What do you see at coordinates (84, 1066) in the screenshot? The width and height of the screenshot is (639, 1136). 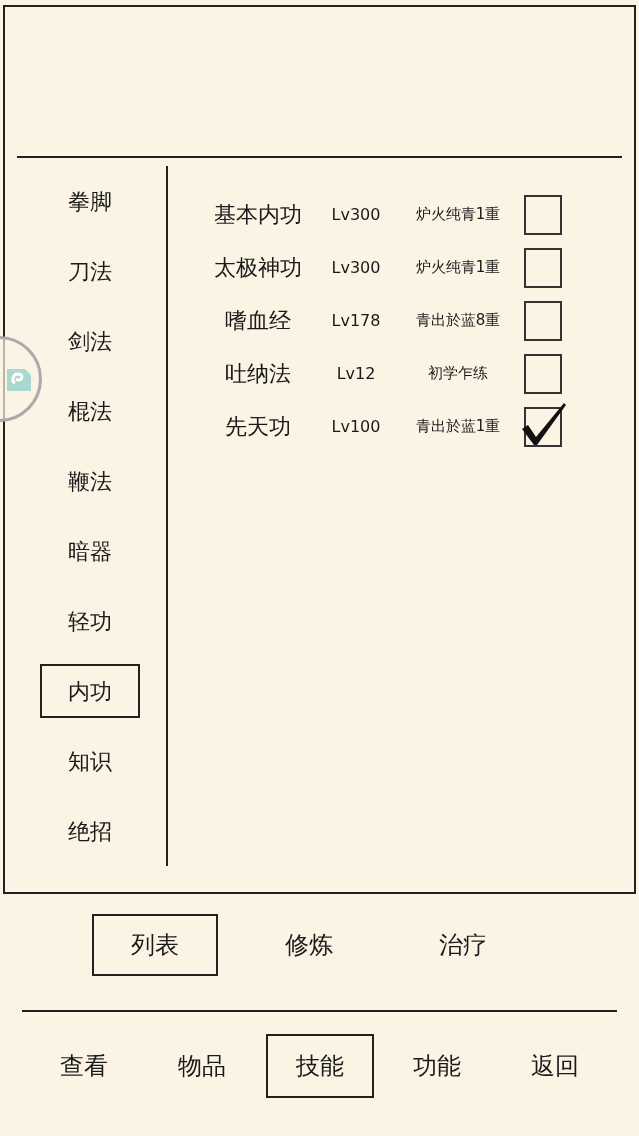 I see `nav-tab: 查看` at bounding box center [84, 1066].